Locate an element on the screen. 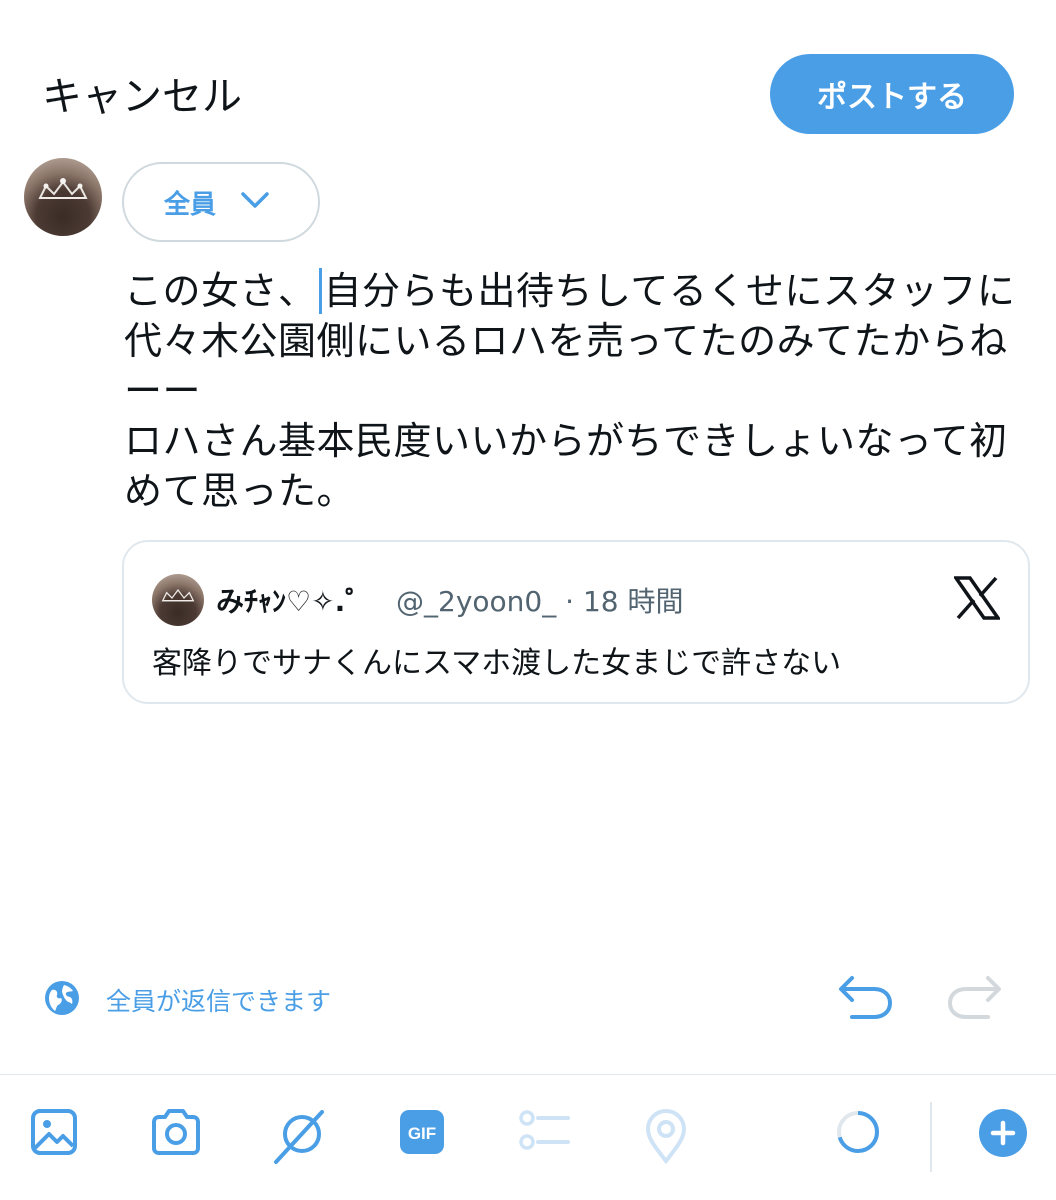 Image resolution: width=1056 pixels, height=1200 pixels. chevron-down-icon is located at coordinates (255, 202).